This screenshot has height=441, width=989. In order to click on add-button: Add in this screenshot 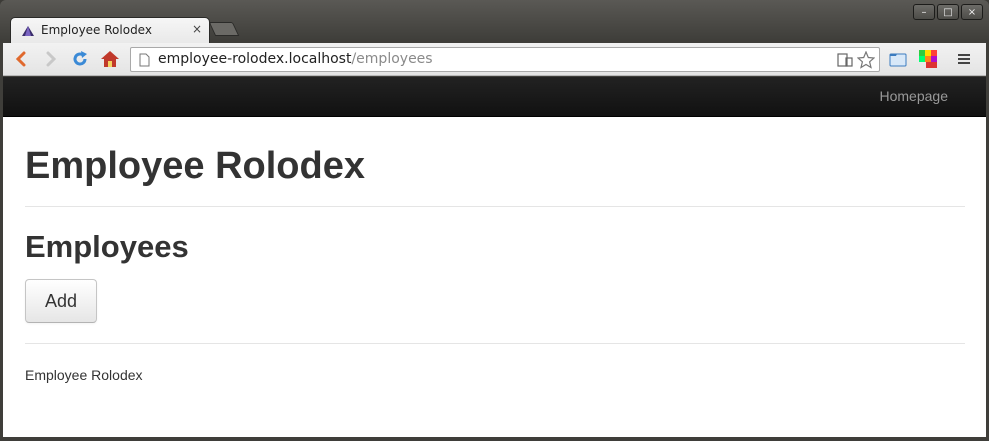, I will do `click(61, 301)`.